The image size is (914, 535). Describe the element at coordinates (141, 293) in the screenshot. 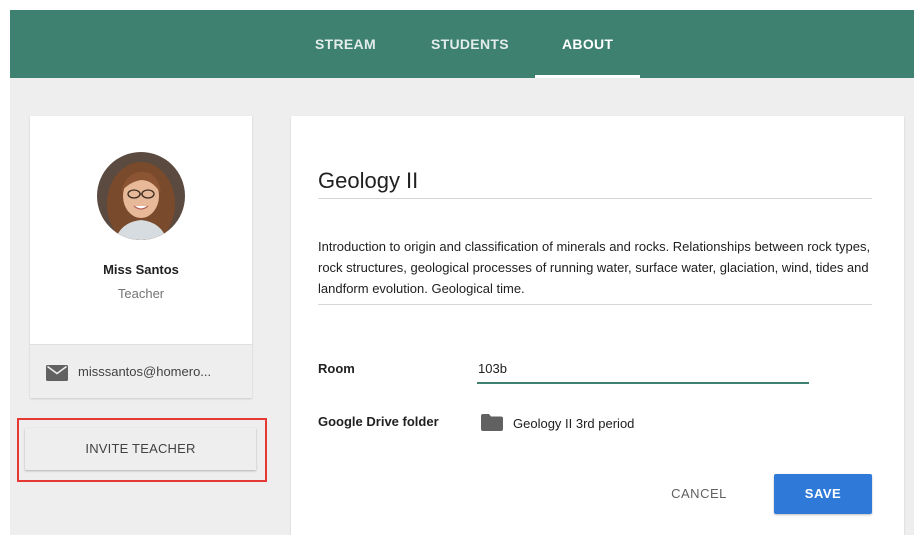

I see `teacher-role: Teacher` at that location.